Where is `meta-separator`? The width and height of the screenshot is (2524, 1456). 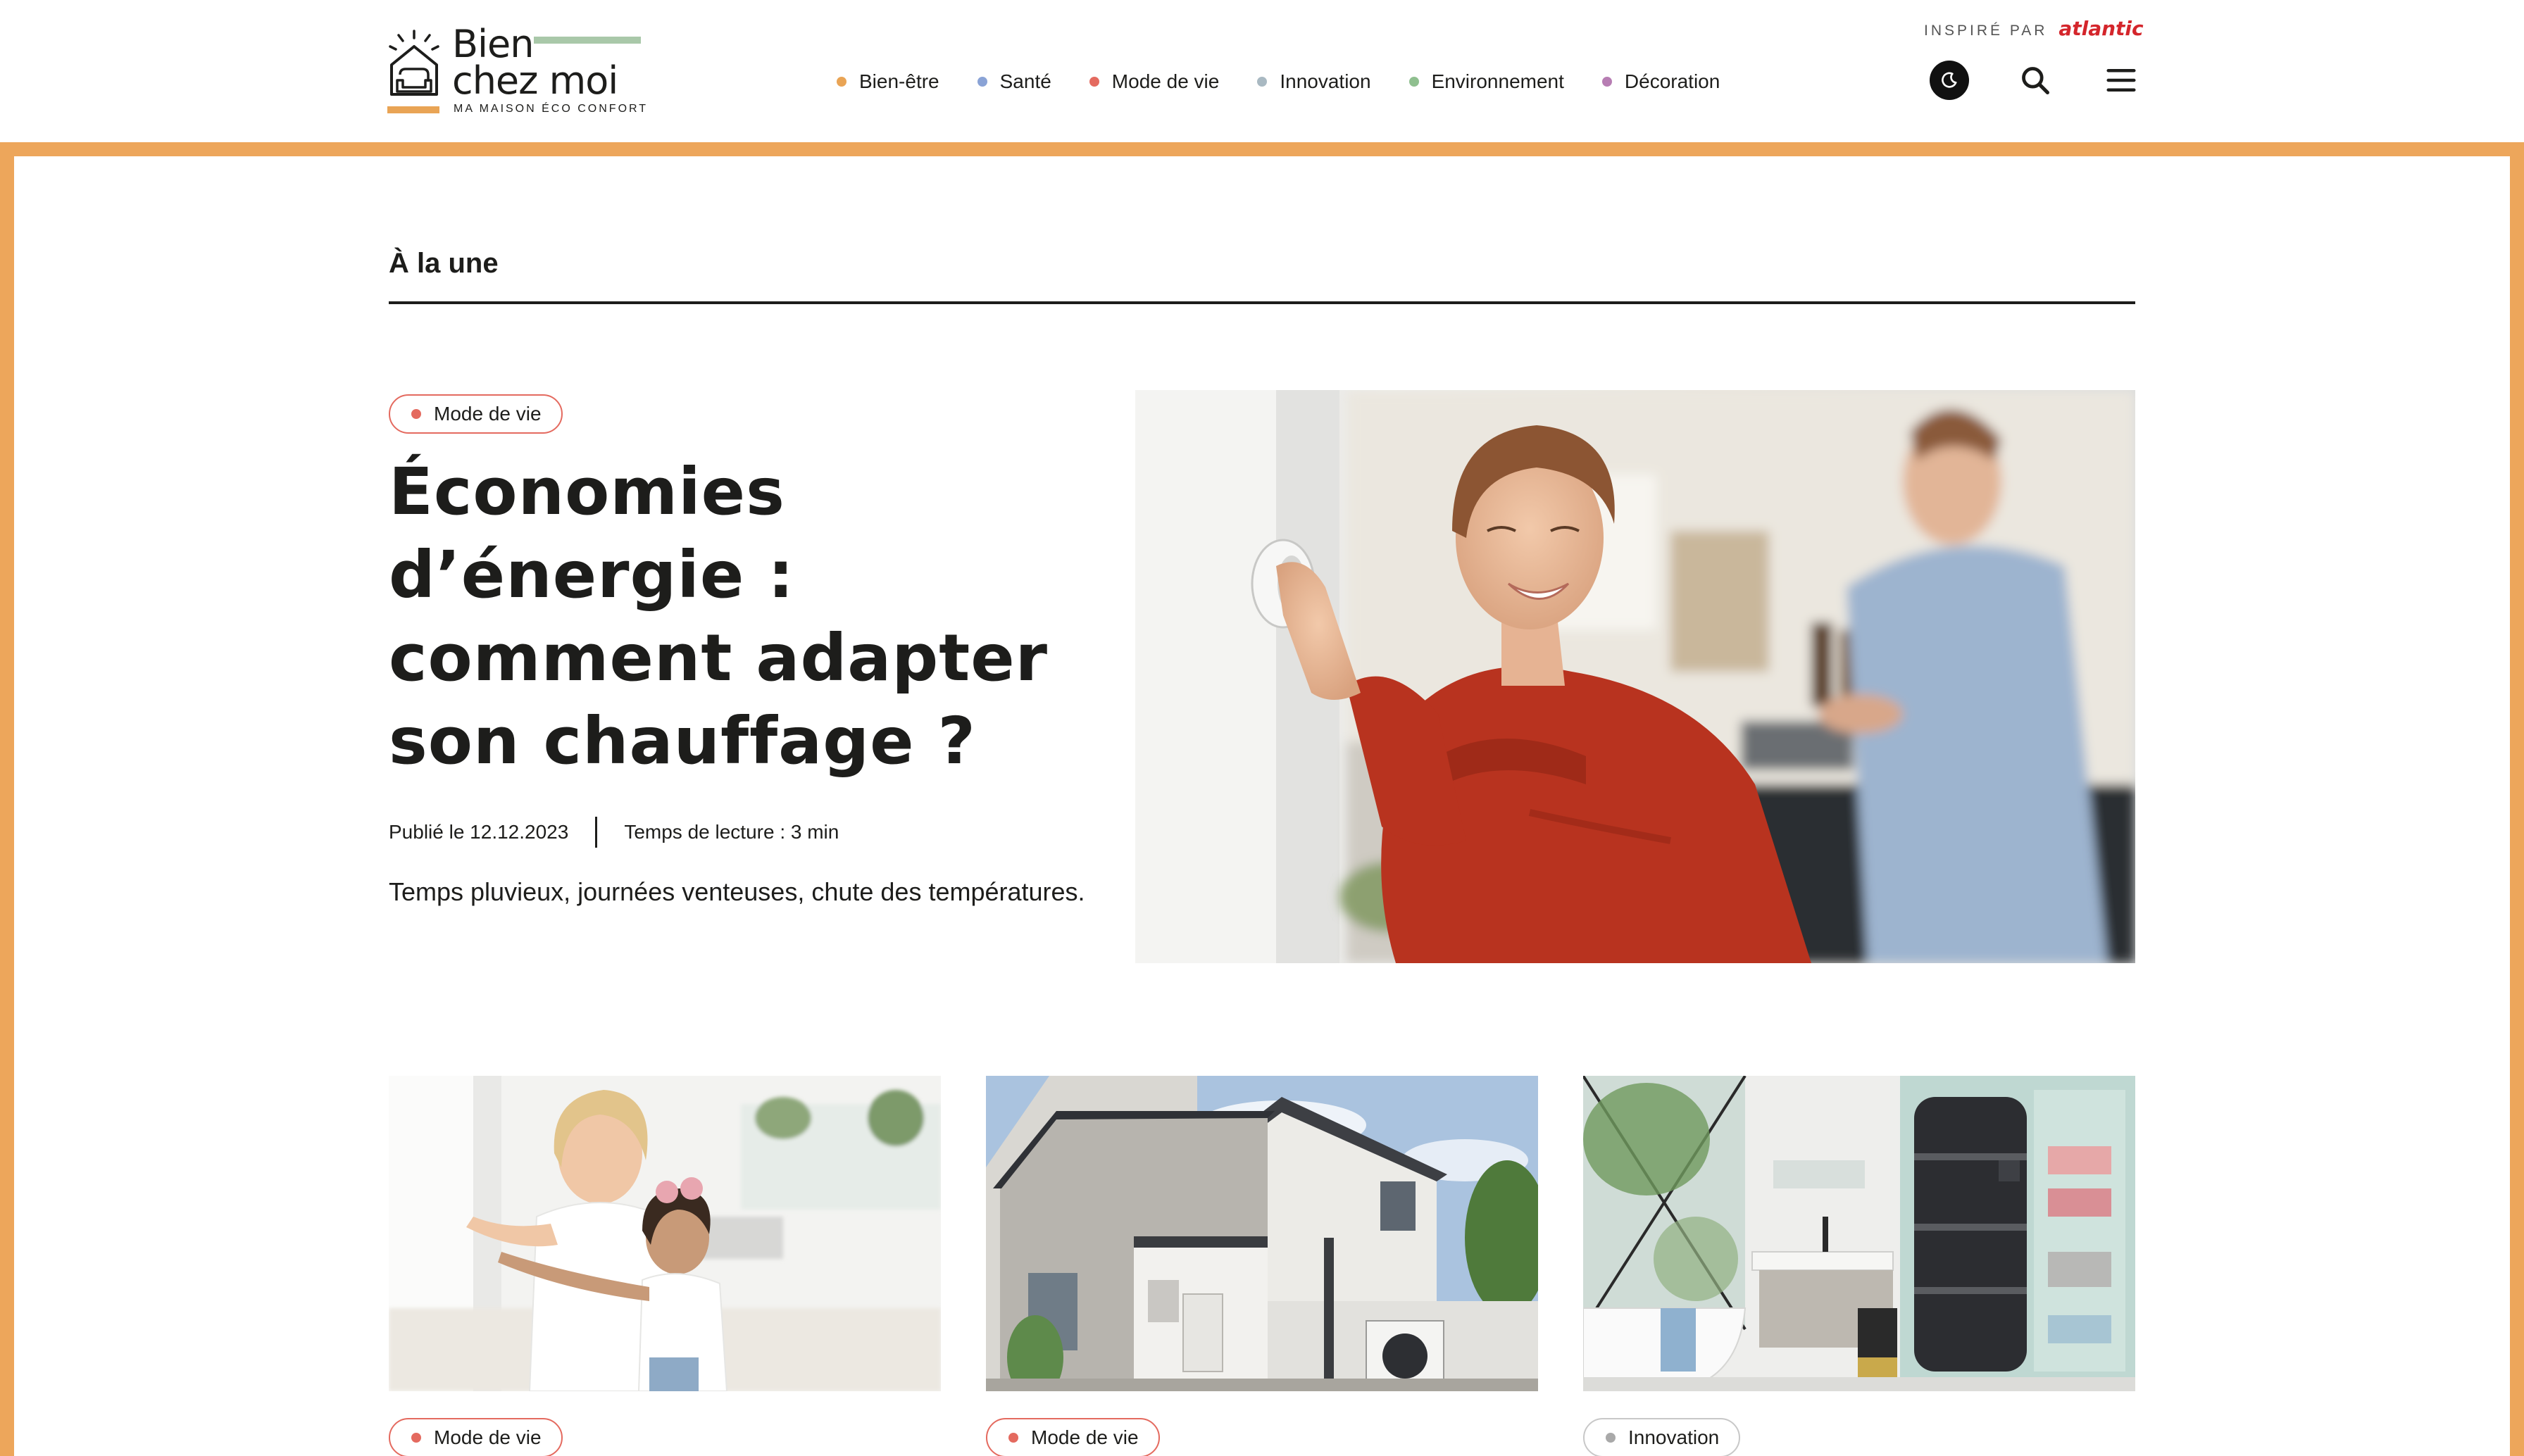 meta-separator is located at coordinates (596, 832).